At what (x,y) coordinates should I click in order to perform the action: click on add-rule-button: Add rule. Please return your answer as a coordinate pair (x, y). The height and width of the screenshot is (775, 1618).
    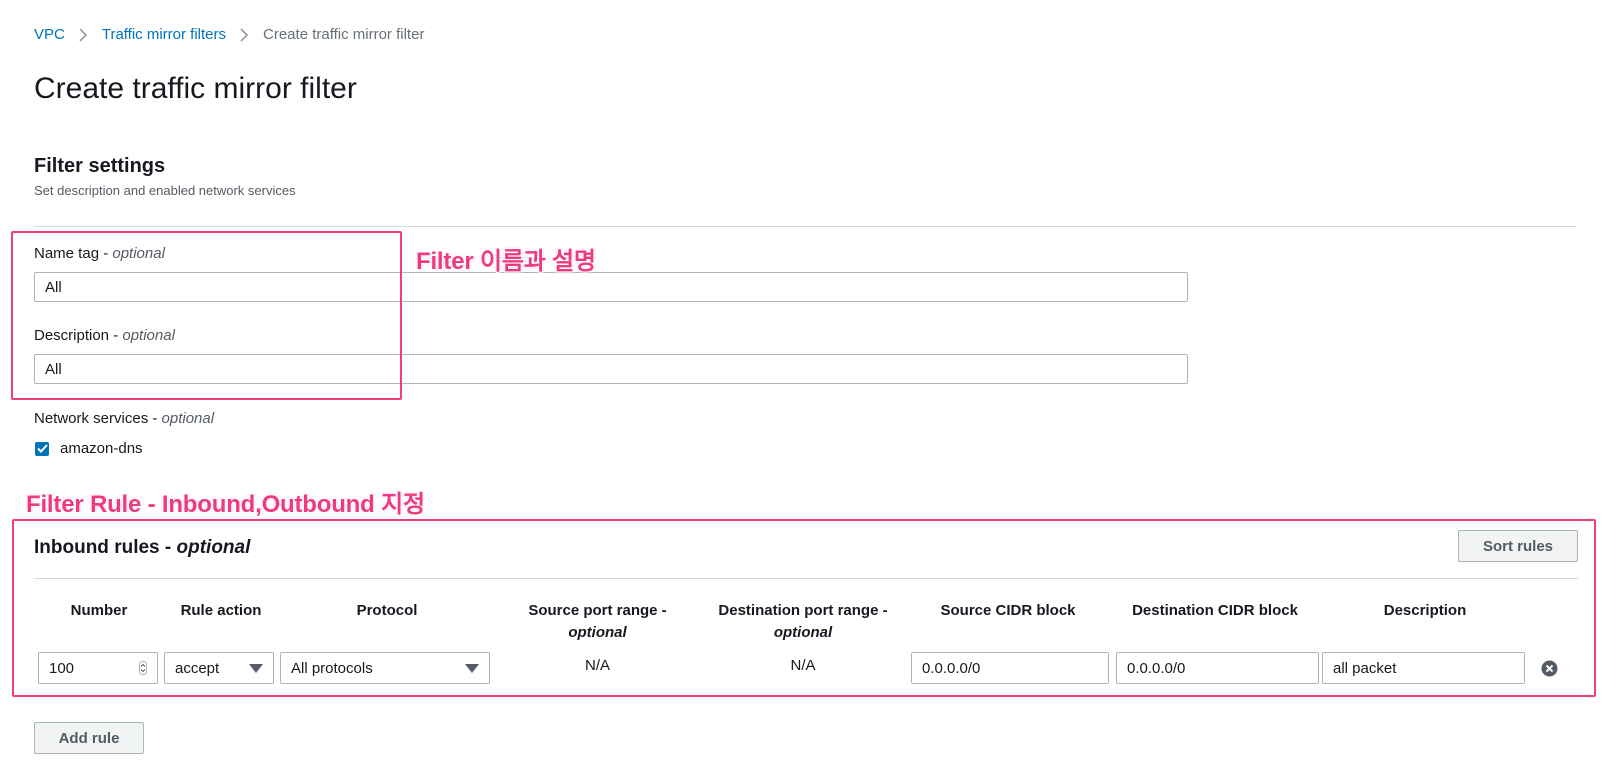
    Looking at the image, I should click on (89, 738).